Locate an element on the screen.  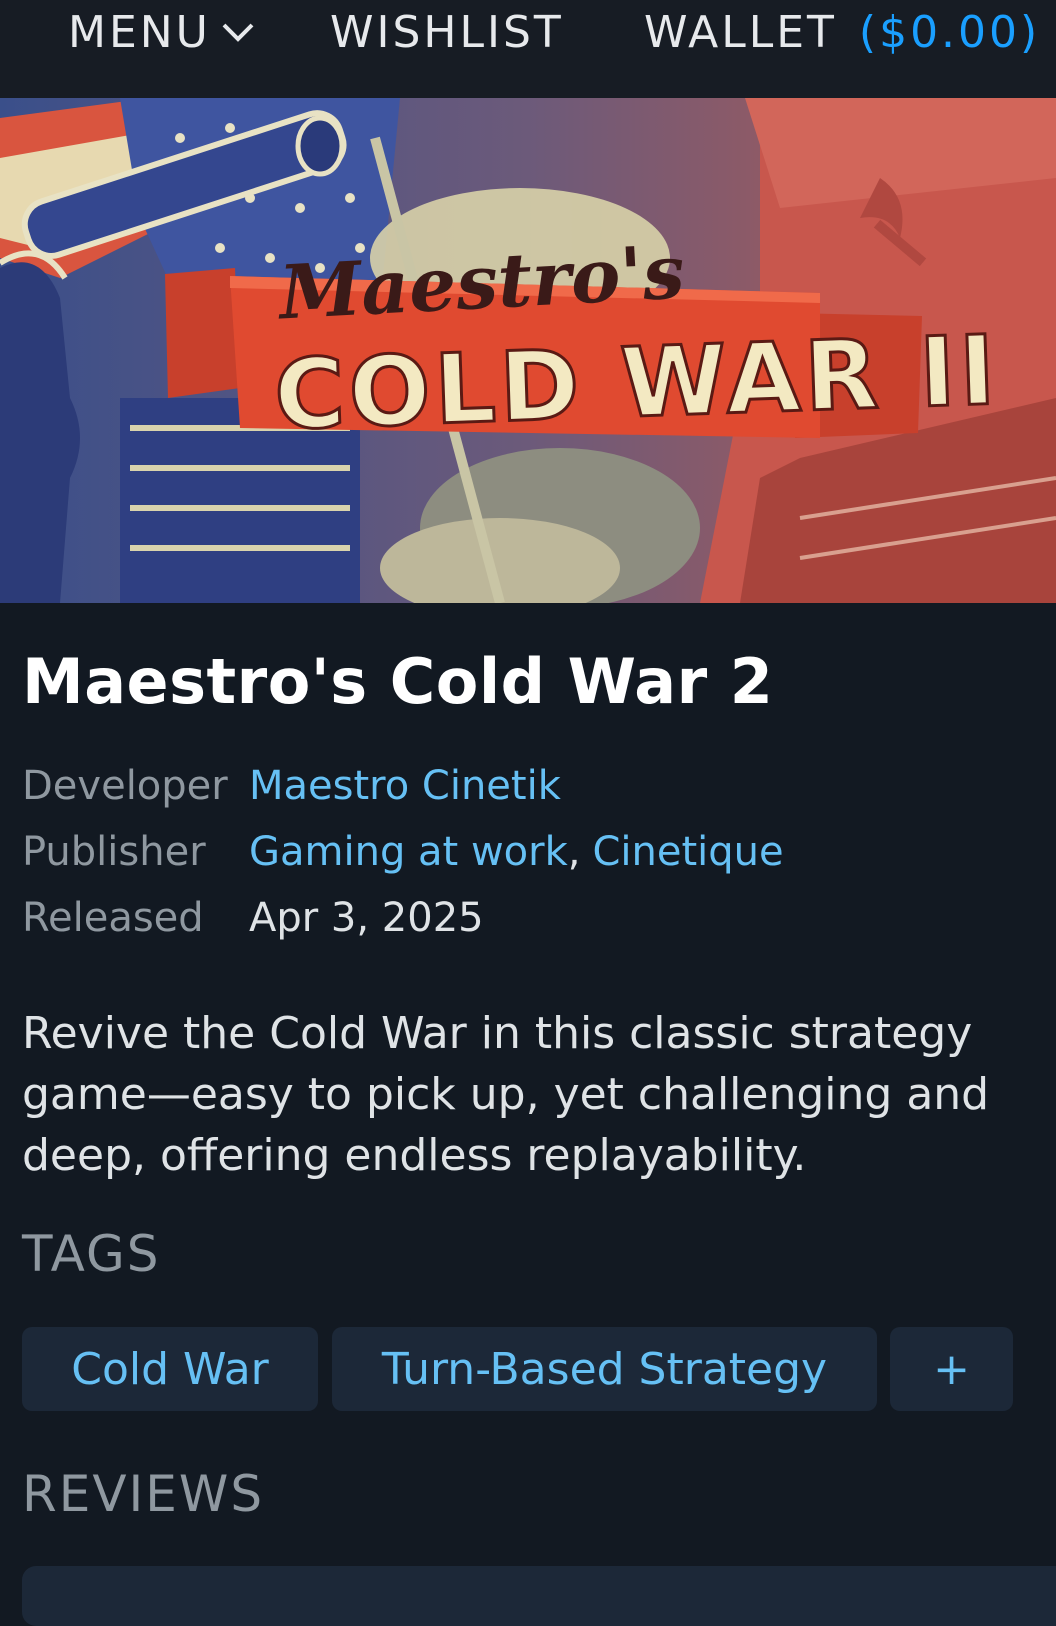
publisher-label: Publisher is located at coordinates (114, 852).